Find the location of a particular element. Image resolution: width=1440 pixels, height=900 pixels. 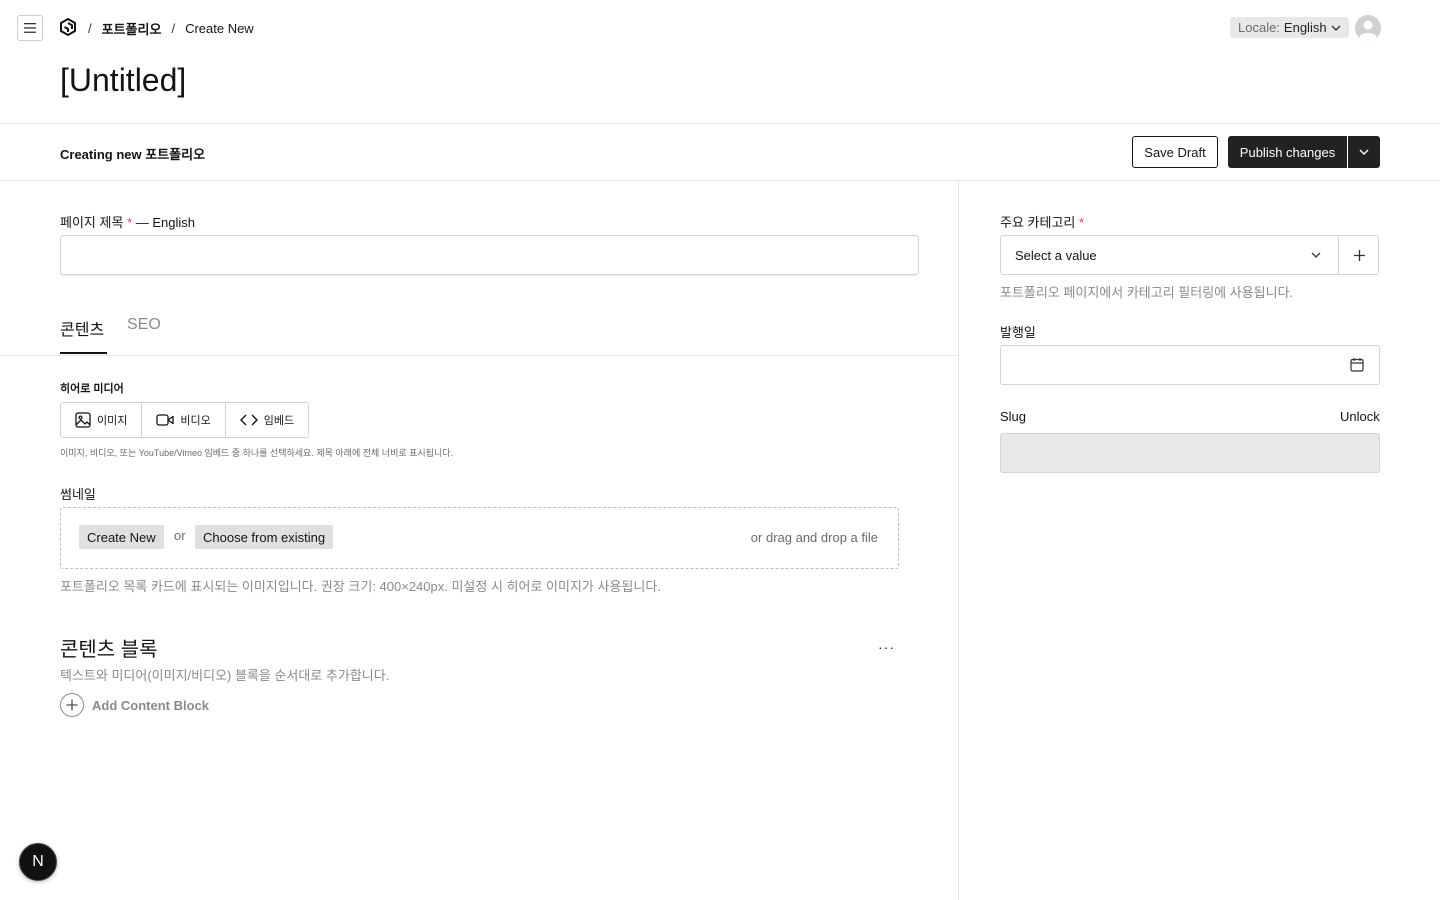

locale-value: English is located at coordinates (1305, 27).